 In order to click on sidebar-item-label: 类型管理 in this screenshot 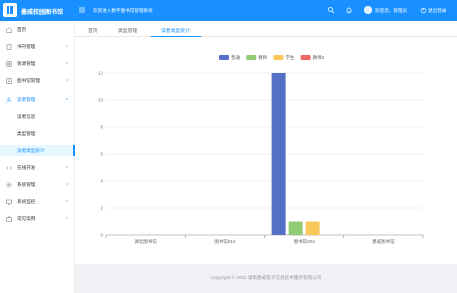, I will do `click(26, 134)`.